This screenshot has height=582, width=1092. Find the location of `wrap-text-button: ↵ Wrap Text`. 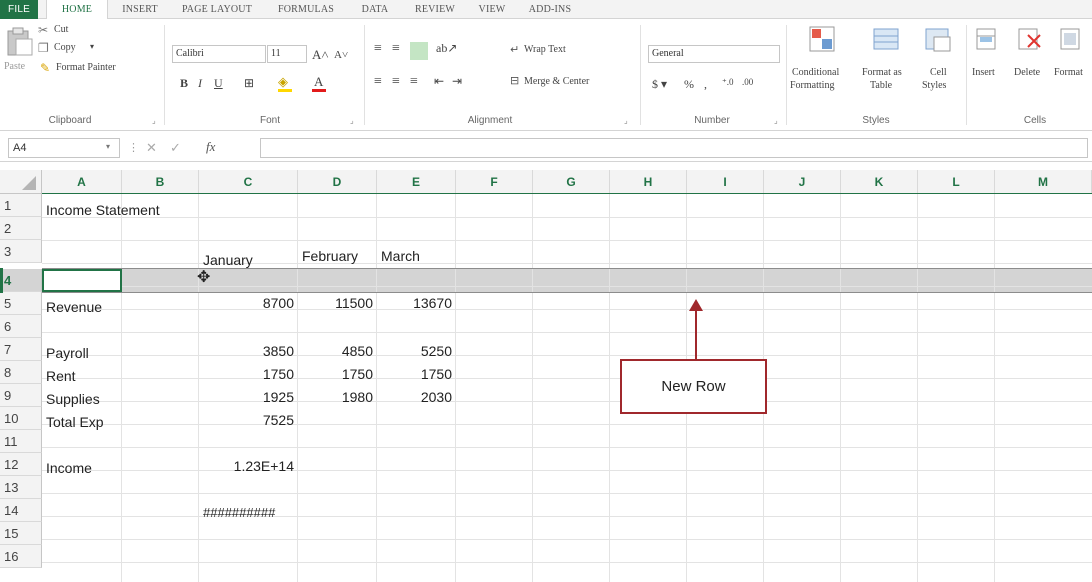

wrap-text-button: ↵ Wrap Text is located at coordinates (550, 50).